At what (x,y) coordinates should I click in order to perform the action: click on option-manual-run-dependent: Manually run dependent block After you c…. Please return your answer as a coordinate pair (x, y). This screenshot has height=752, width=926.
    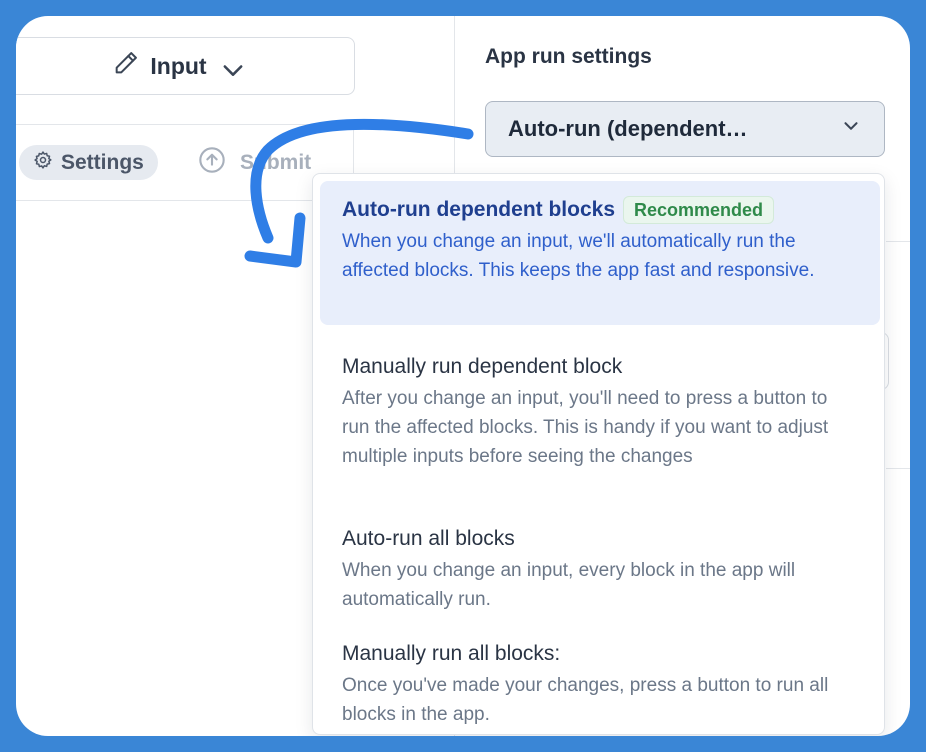
    Looking at the image, I should click on (600, 418).